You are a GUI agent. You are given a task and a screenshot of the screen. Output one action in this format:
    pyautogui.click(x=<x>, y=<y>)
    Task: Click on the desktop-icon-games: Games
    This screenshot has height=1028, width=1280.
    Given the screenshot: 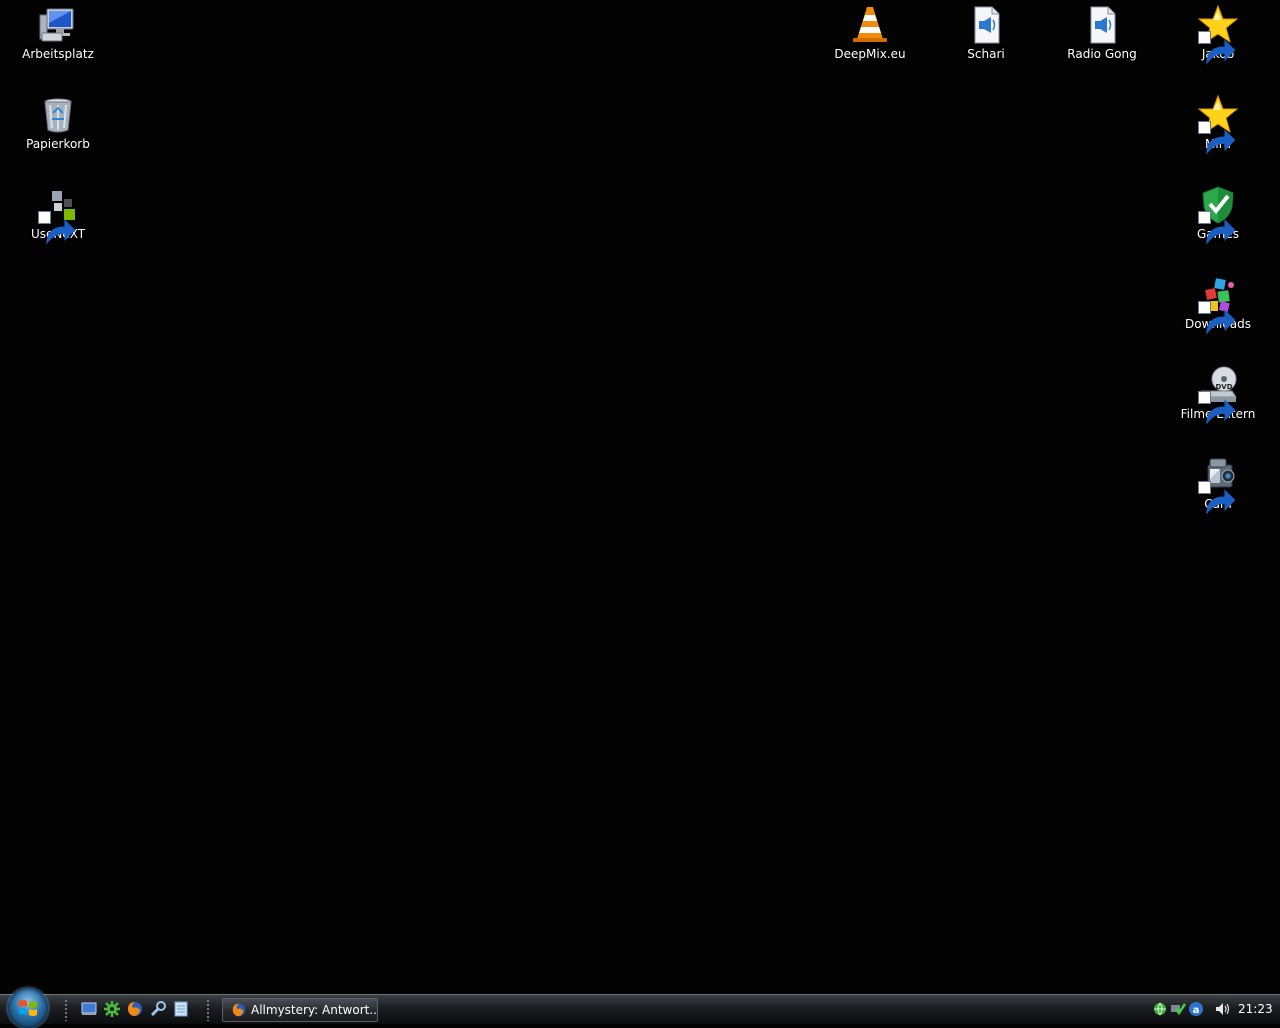 What is the action you would take?
    pyautogui.click(x=1218, y=225)
    